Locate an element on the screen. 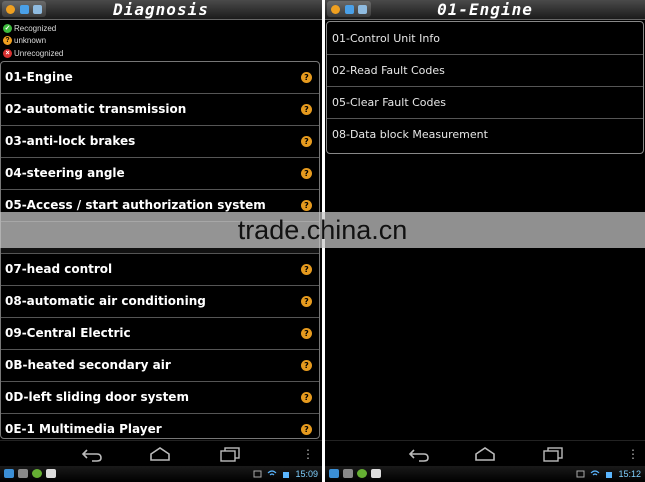 This screenshot has width=645, height=482. module-label: 03-anti-lock brakes is located at coordinates (70, 141).